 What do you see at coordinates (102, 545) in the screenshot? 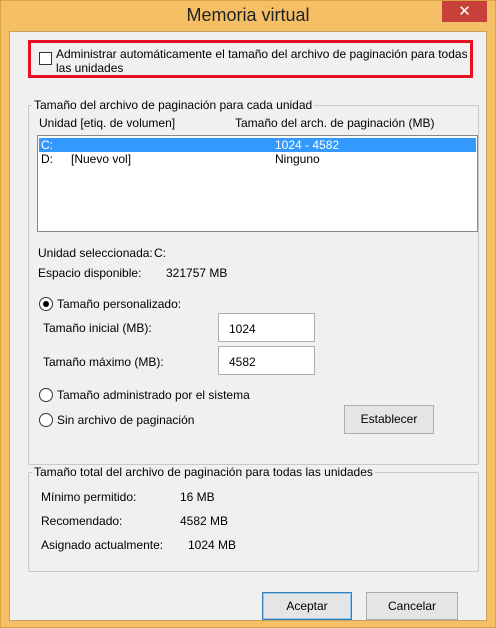
I see `allocated-label: Asignado actualmente:` at bounding box center [102, 545].